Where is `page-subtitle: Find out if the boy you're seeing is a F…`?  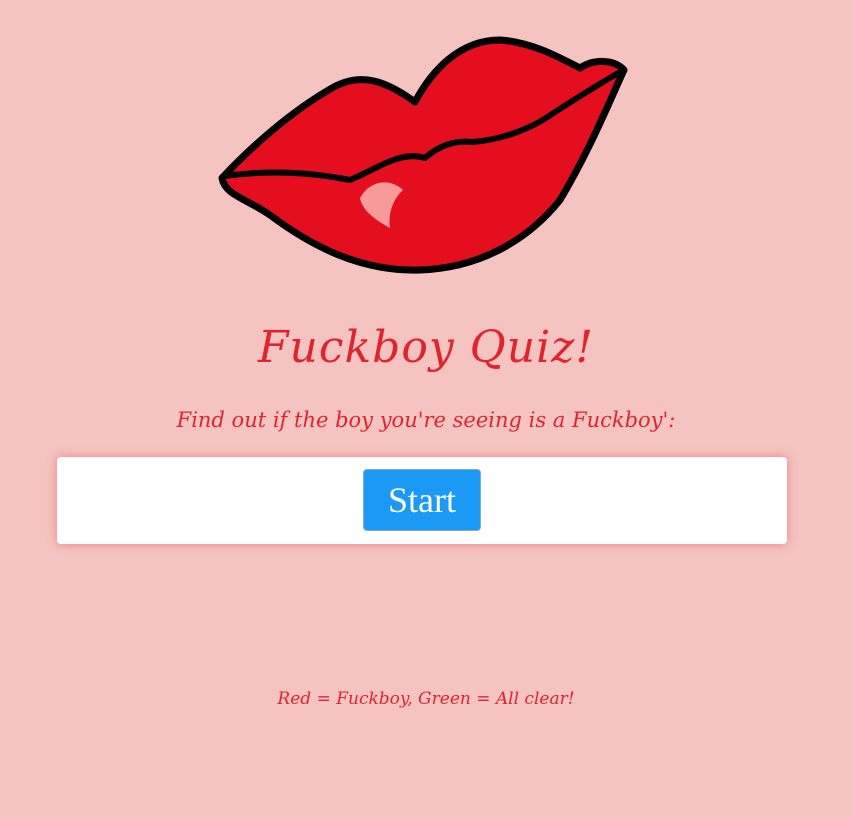 page-subtitle: Find out if the boy you're seeing is a F… is located at coordinates (426, 420).